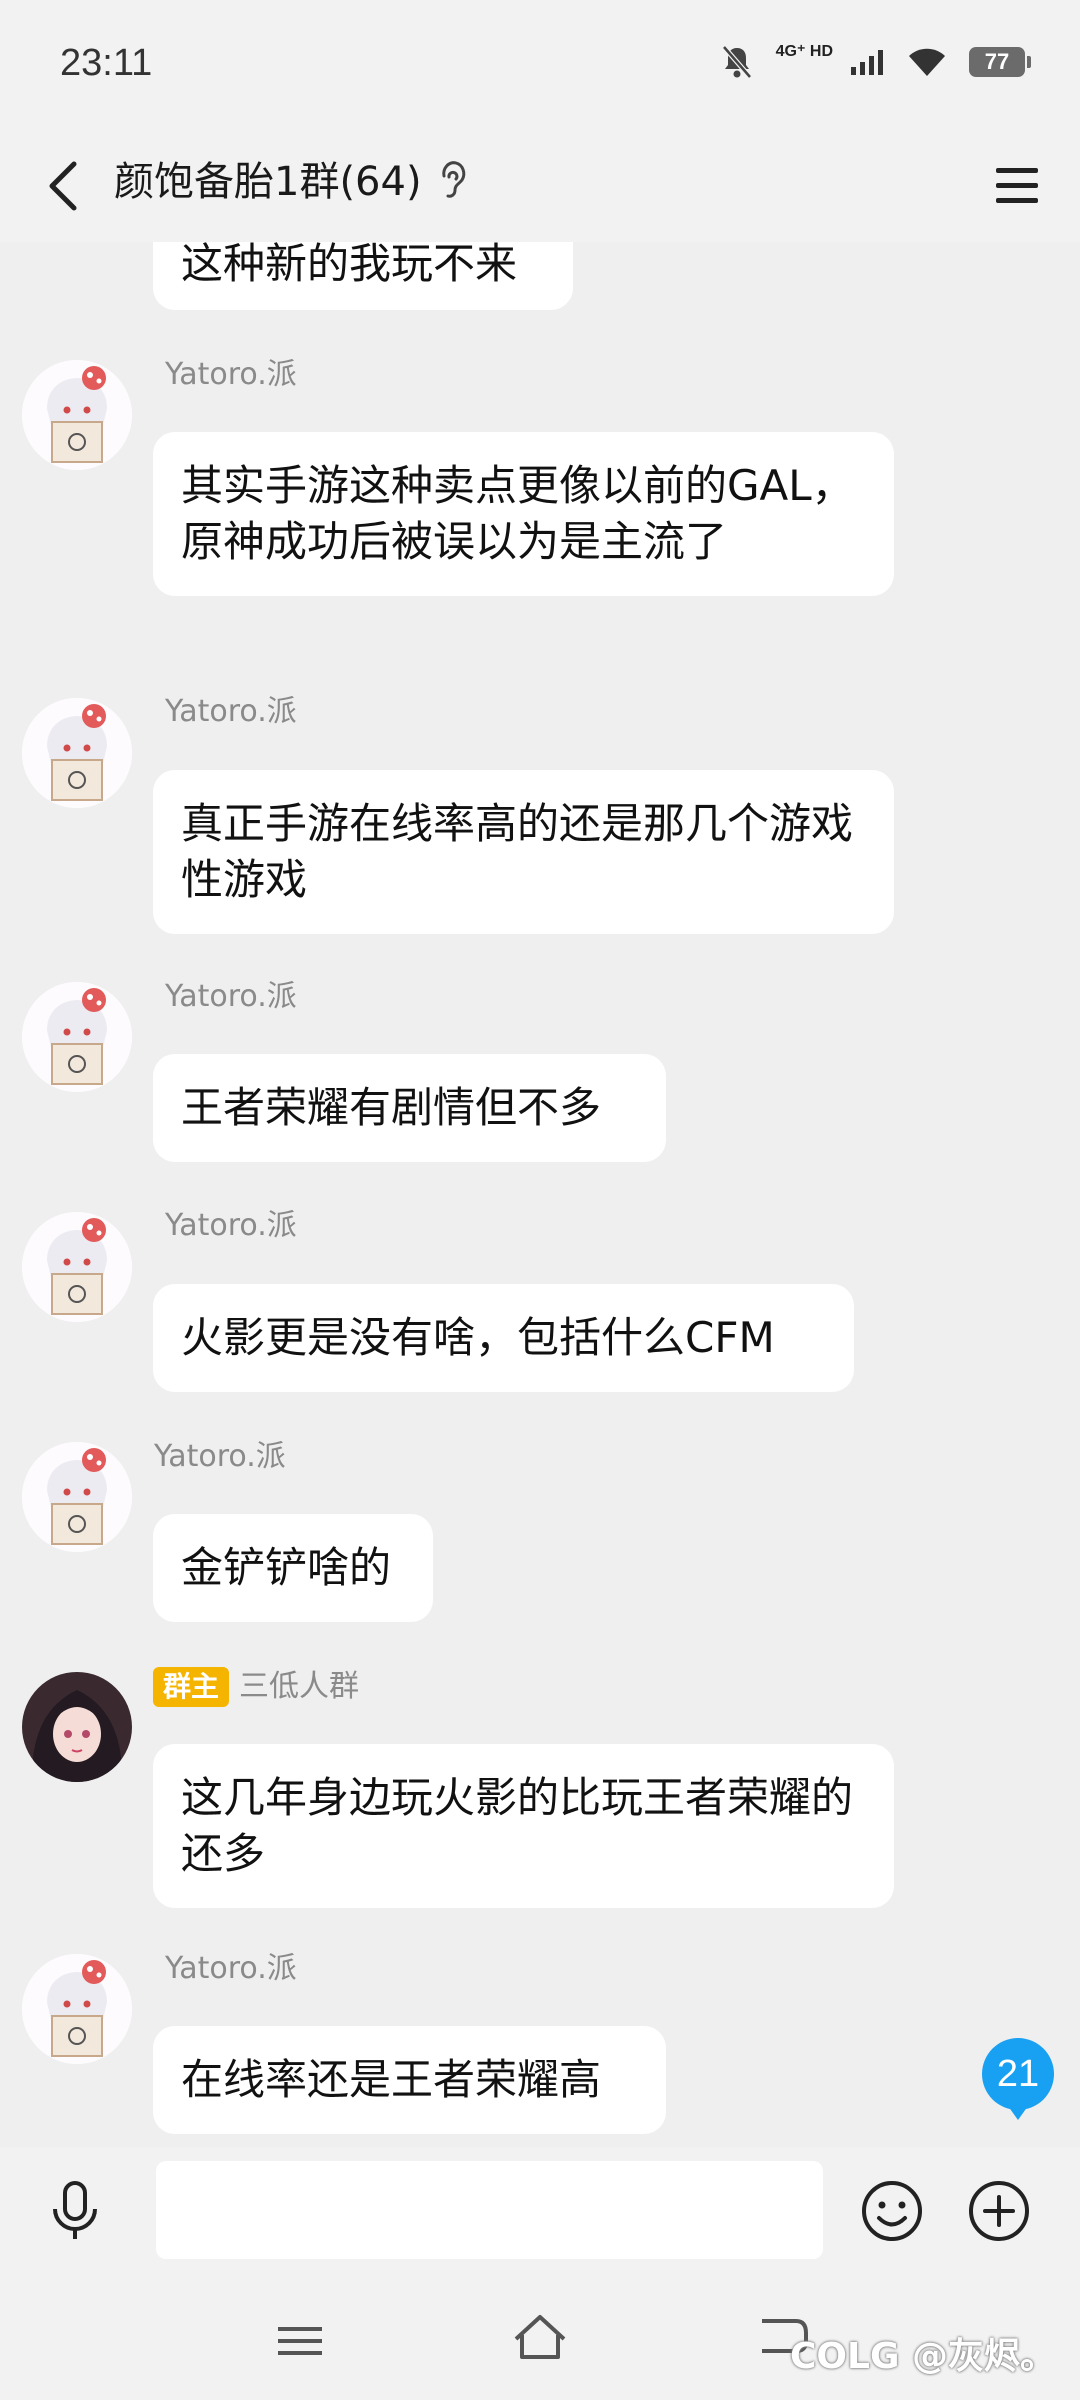 The height and width of the screenshot is (2400, 1080). I want to click on message-bubble: 在线率还是王者荣耀高, so click(409, 2080).